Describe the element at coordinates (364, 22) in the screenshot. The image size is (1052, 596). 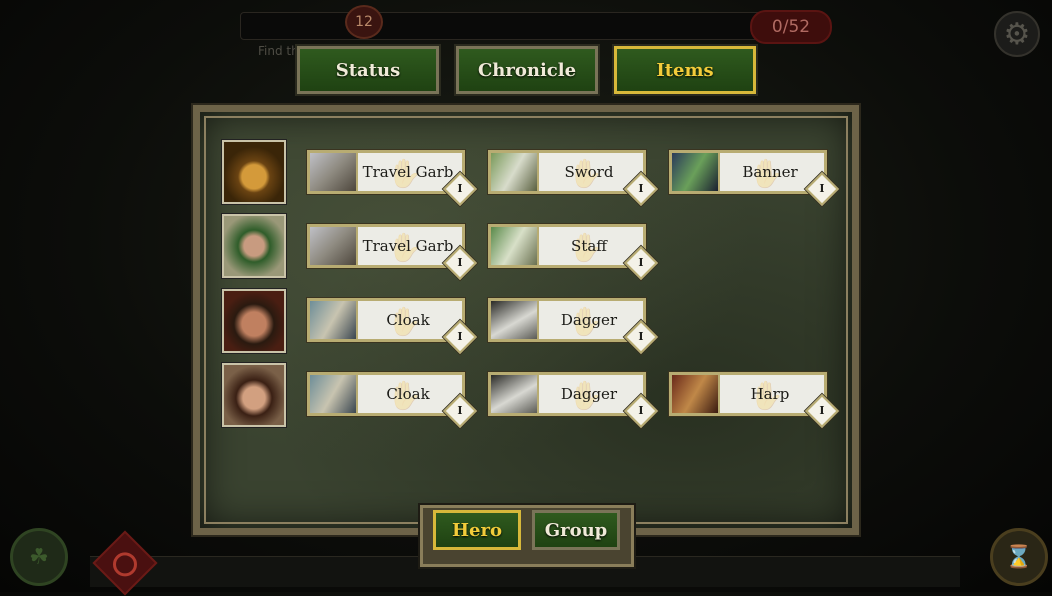
I see `level-badge: 12` at that location.